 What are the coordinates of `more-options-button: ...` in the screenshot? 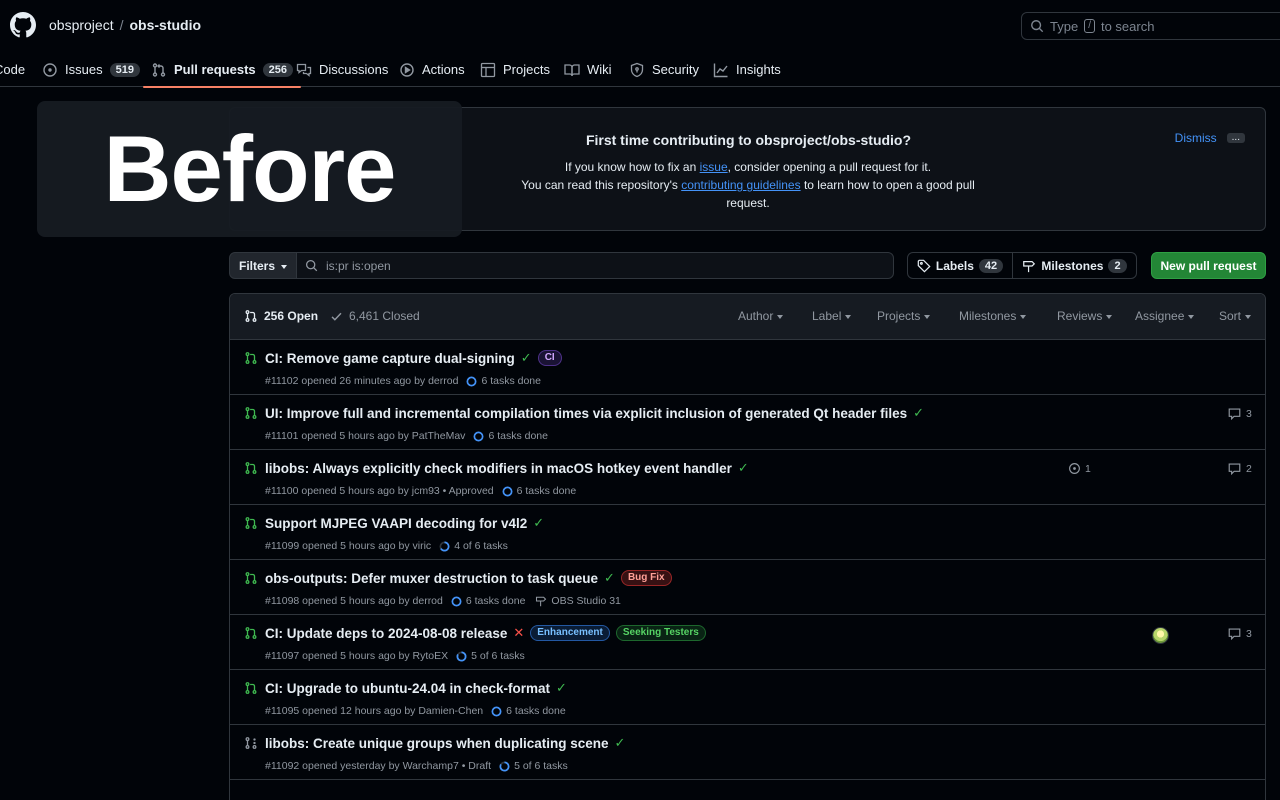 It's located at (1235, 138).